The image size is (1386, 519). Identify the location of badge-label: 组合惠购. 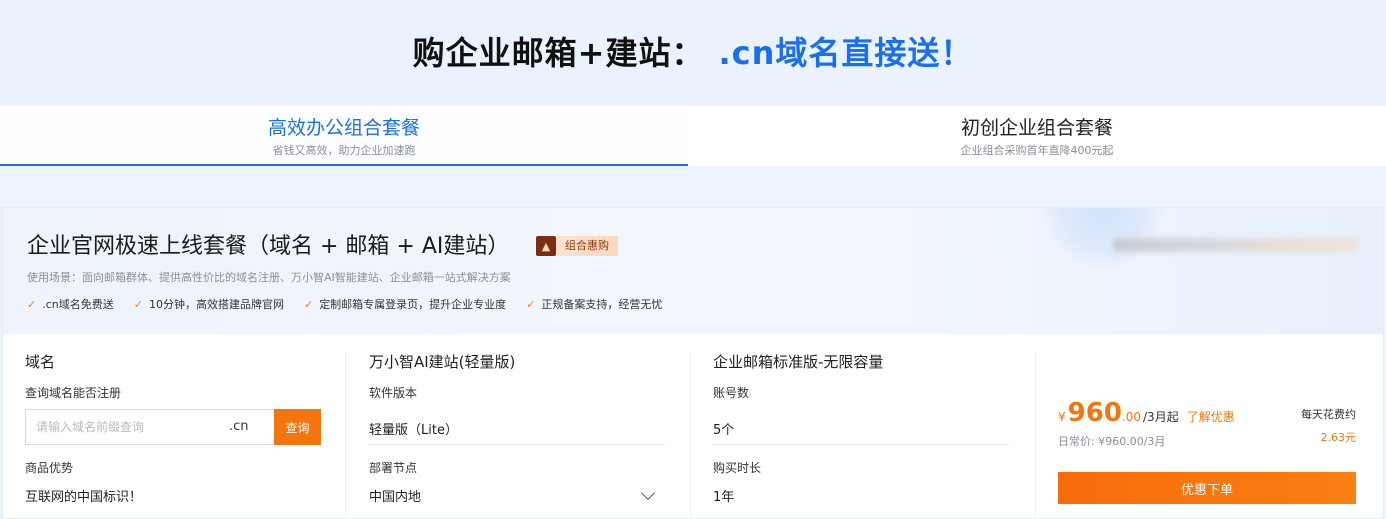
(587, 246).